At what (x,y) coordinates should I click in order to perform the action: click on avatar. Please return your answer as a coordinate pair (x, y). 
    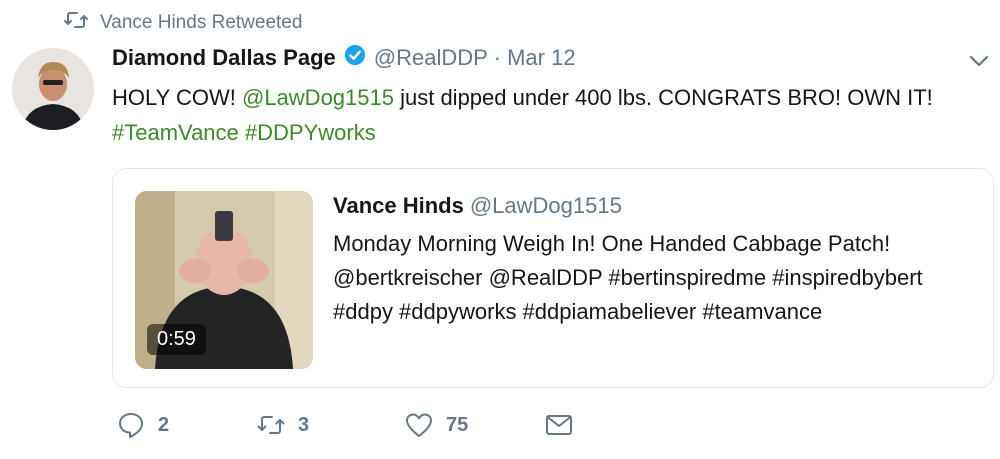
    Looking at the image, I should click on (53, 89).